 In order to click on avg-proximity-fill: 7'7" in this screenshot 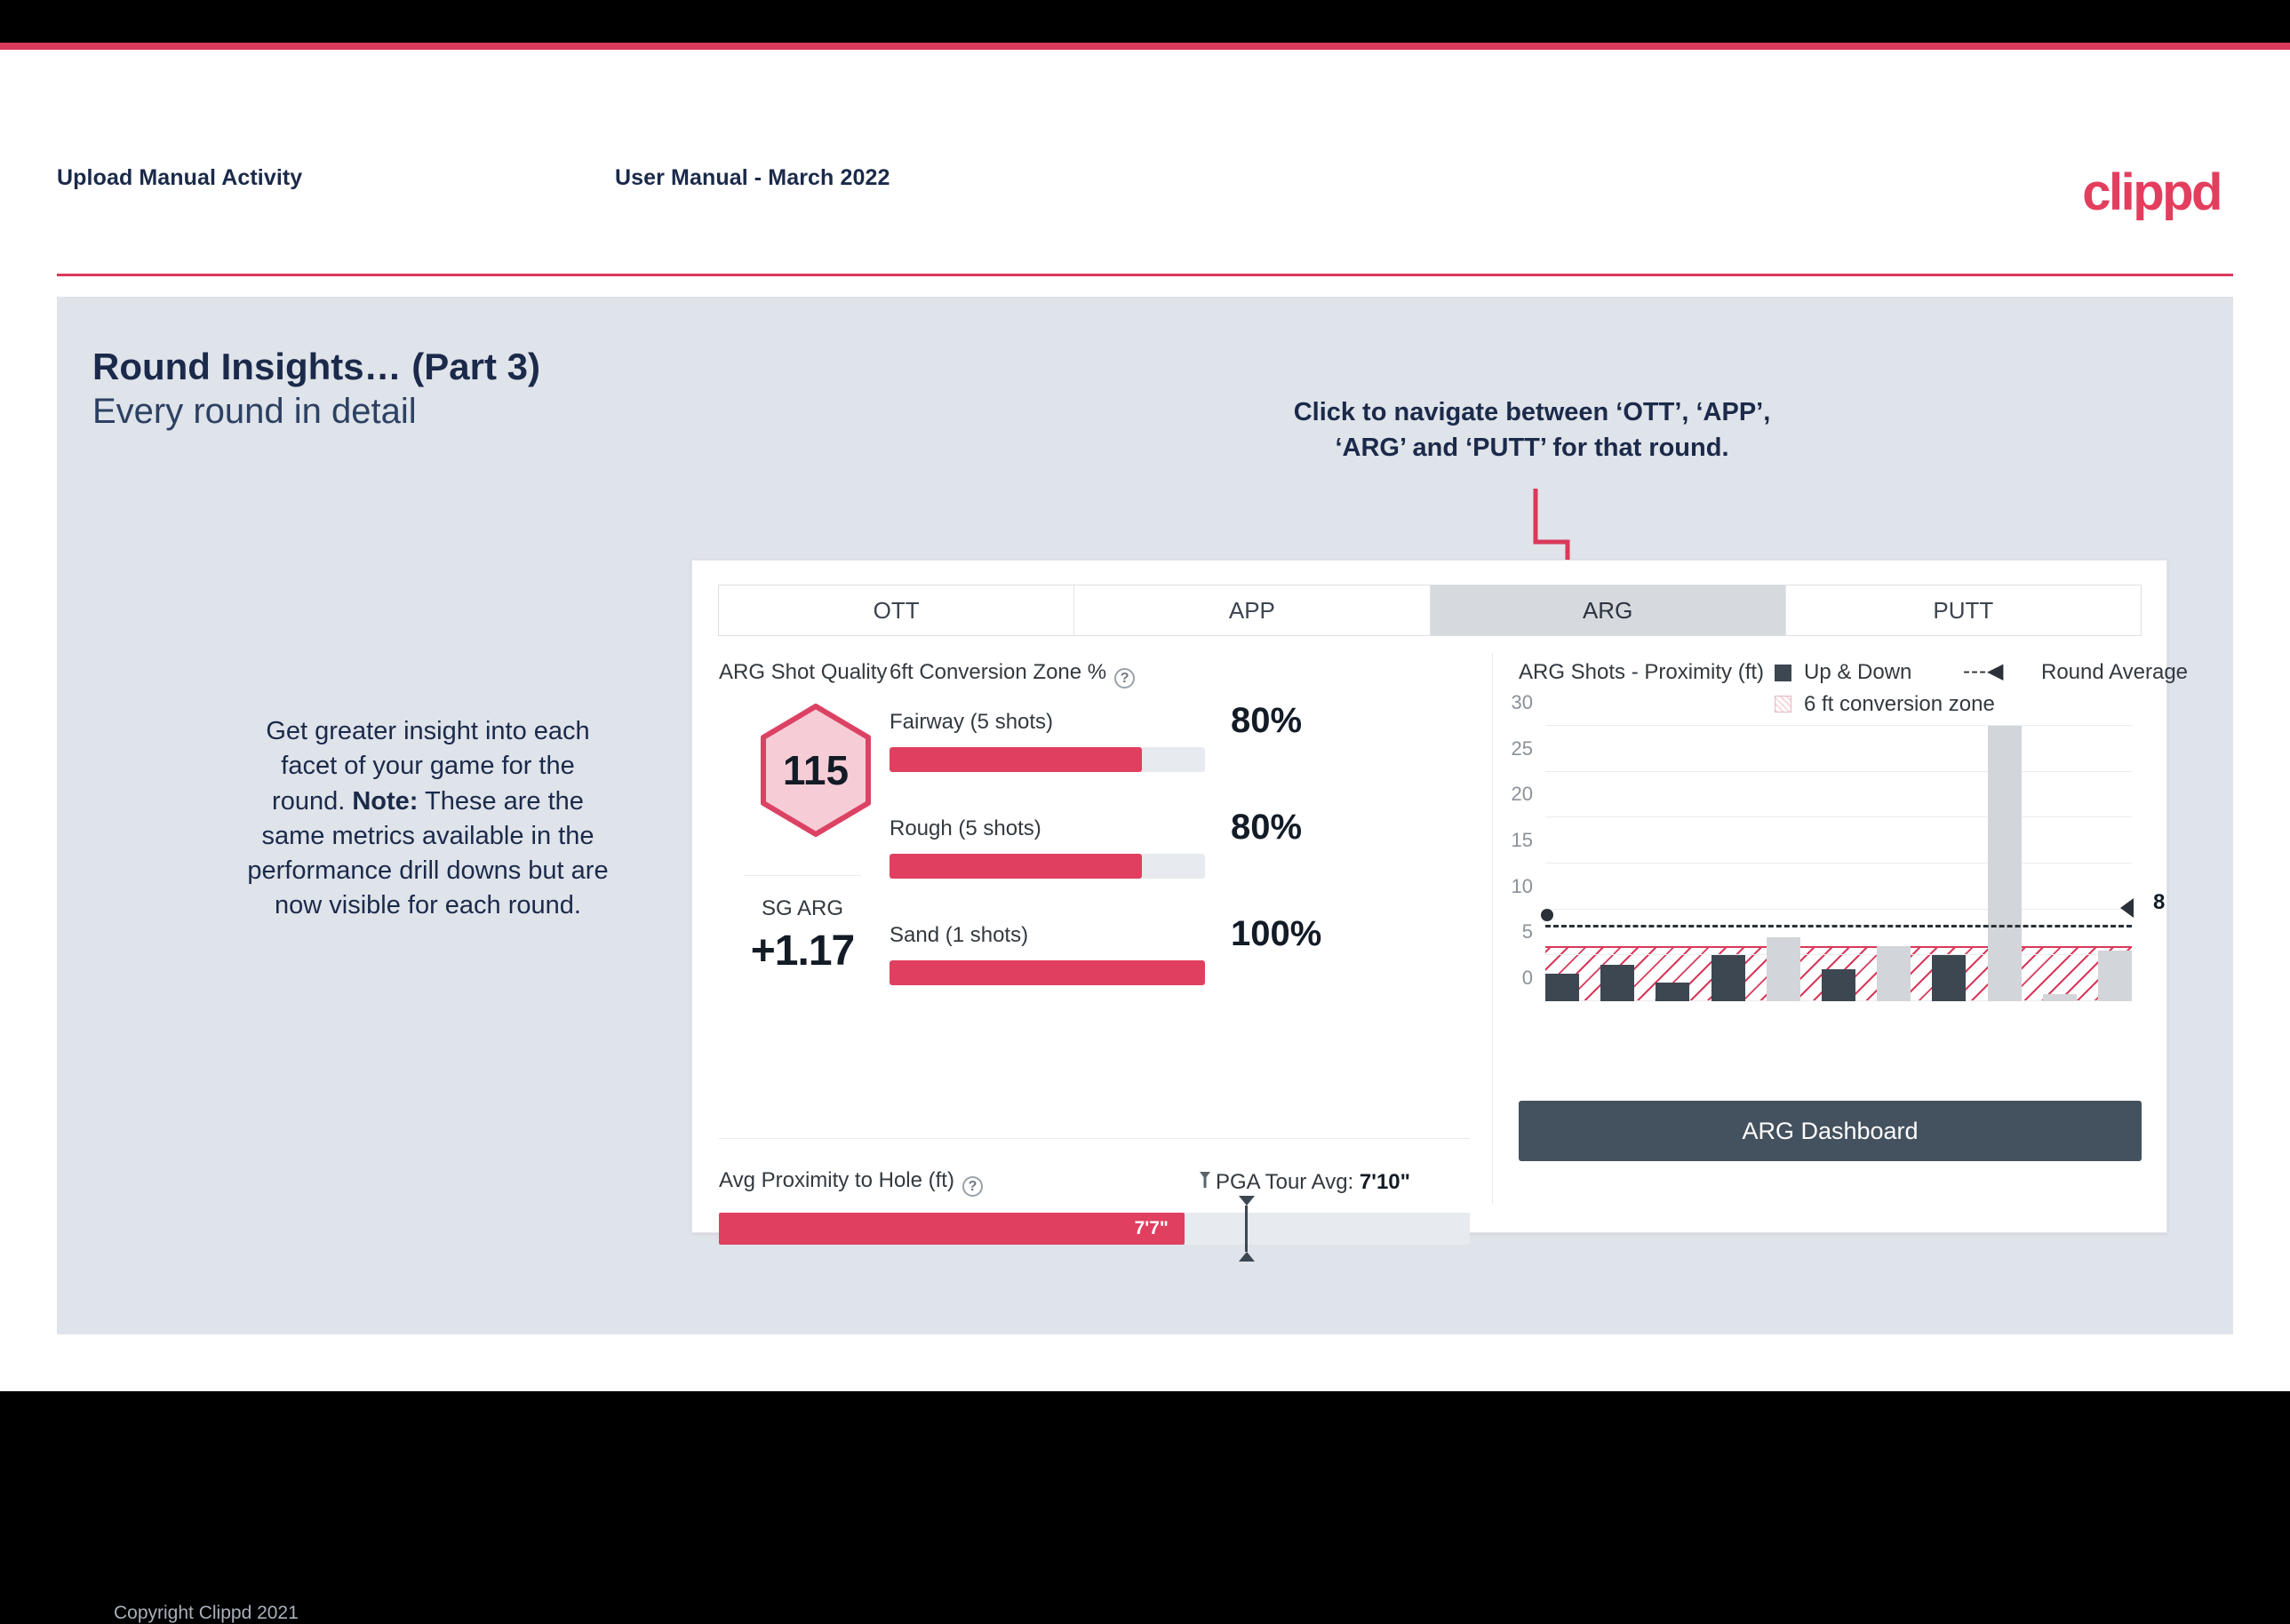, I will do `click(952, 1229)`.